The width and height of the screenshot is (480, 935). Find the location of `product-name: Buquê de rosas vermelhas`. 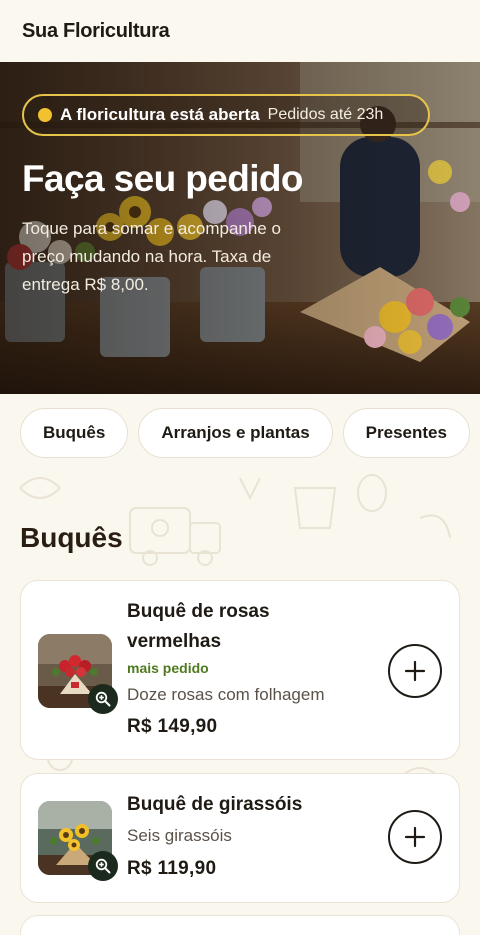

product-name: Buquê de rosas vermelhas is located at coordinates (198, 626).